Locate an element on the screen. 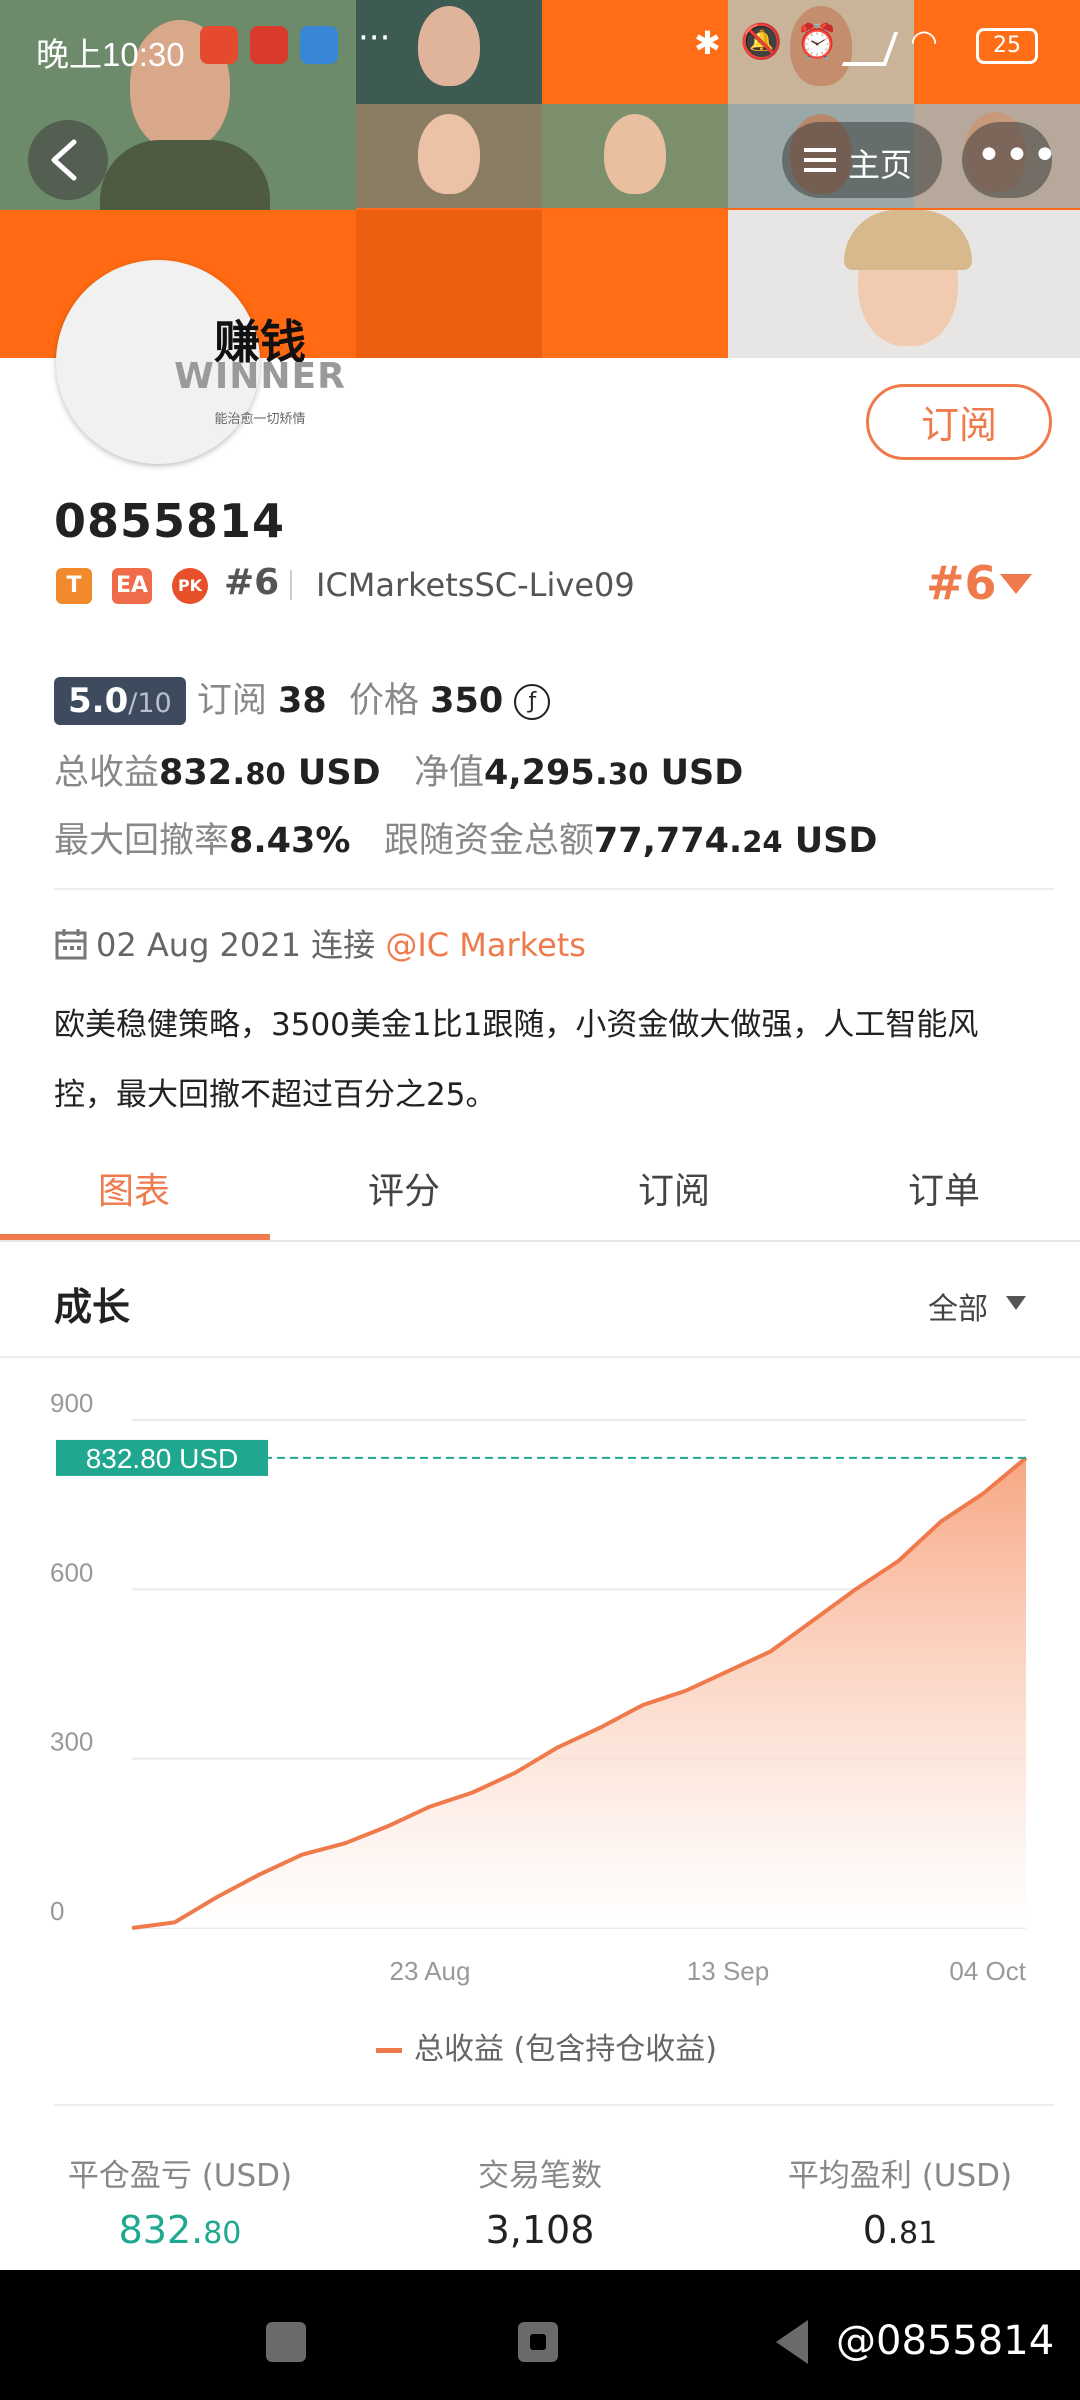 This screenshot has height=2400, width=1080. tab-orders: 订单 is located at coordinates (944, 1188).